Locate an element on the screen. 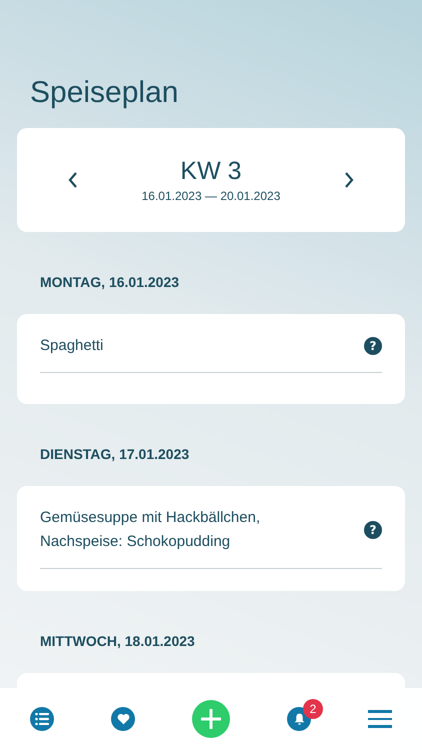 This screenshot has width=422, height=750. heart-icon is located at coordinates (123, 719).